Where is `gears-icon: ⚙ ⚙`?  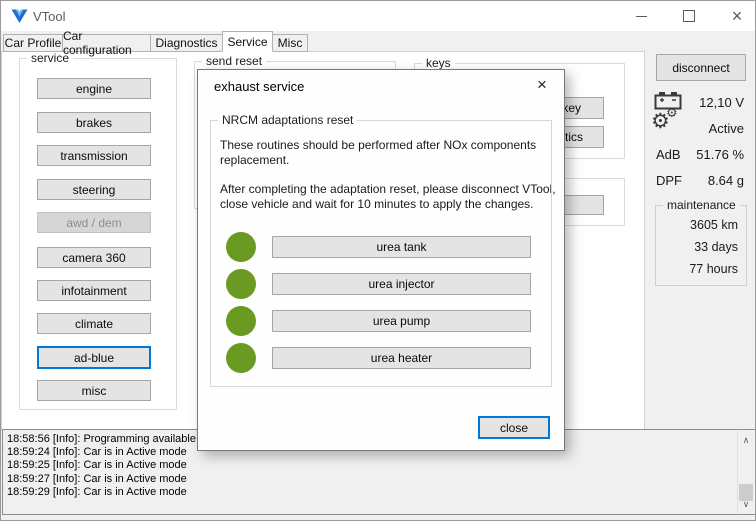
gears-icon: ⚙ ⚙ is located at coordinates (667, 122).